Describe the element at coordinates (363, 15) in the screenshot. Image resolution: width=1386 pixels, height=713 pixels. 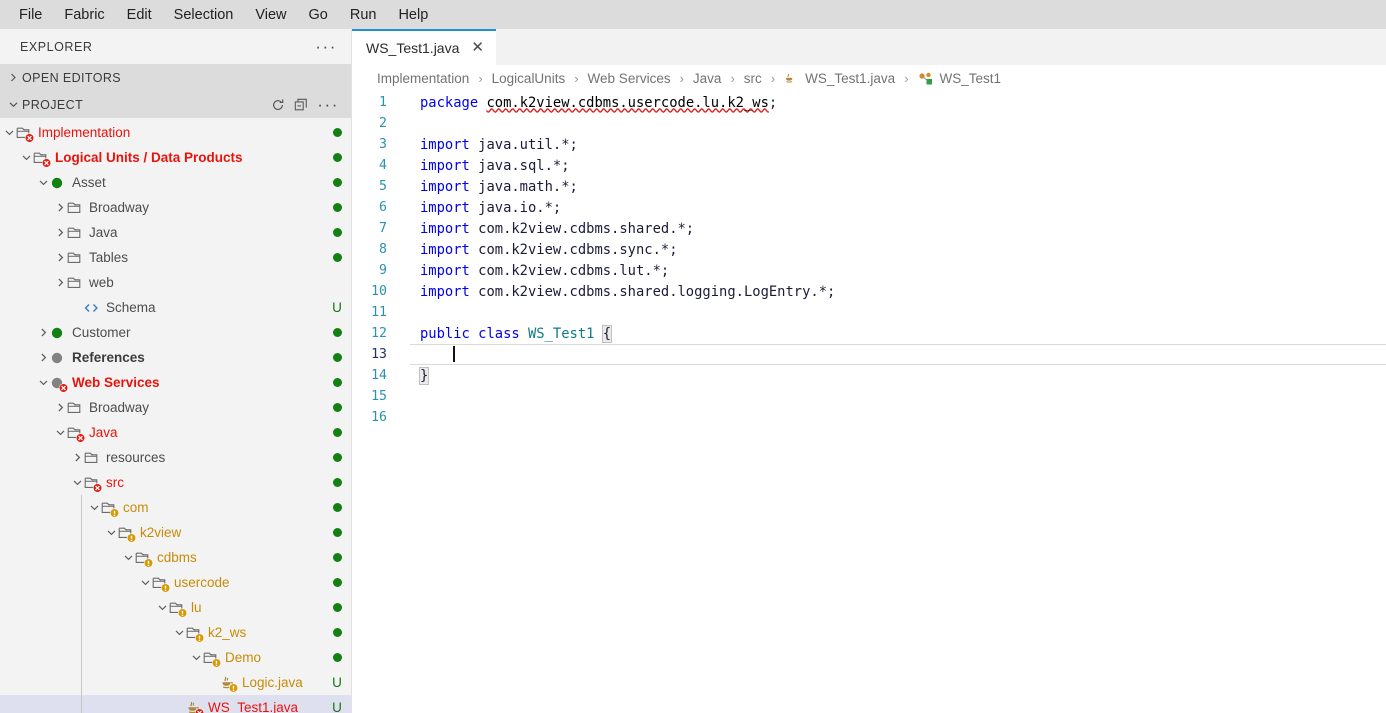
I see `menu-item-run: Run` at that location.